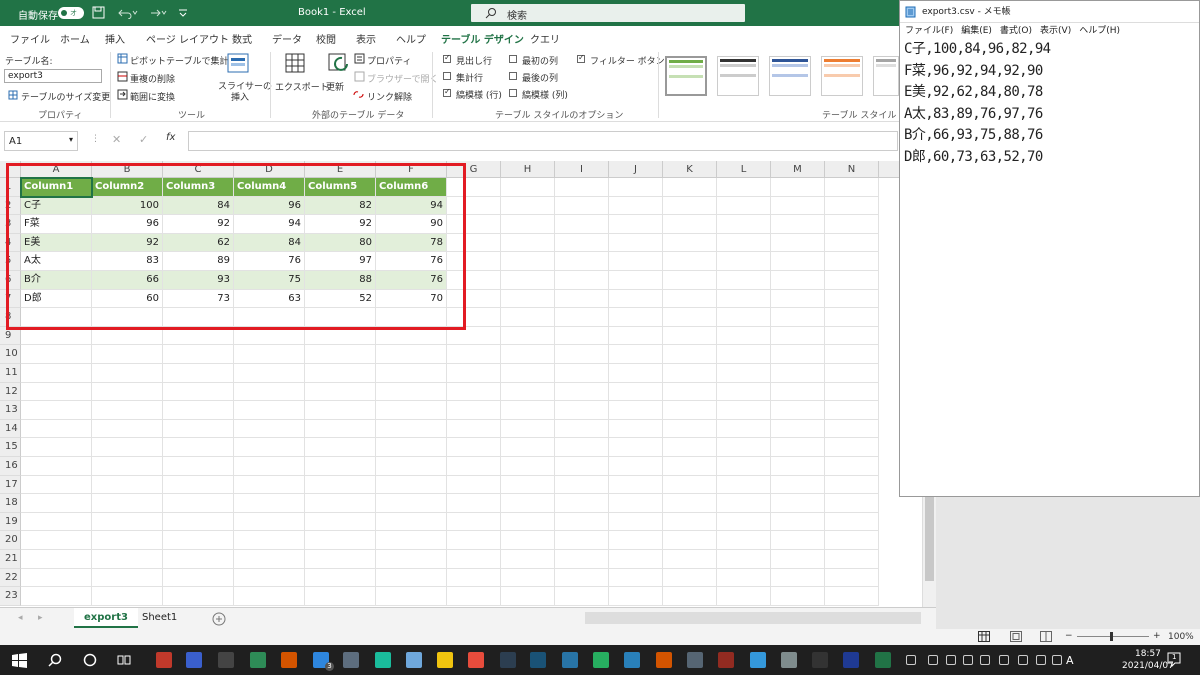  What do you see at coordinates (40, 618) in the screenshot?
I see `next-sheet-icon: ▸` at bounding box center [40, 618].